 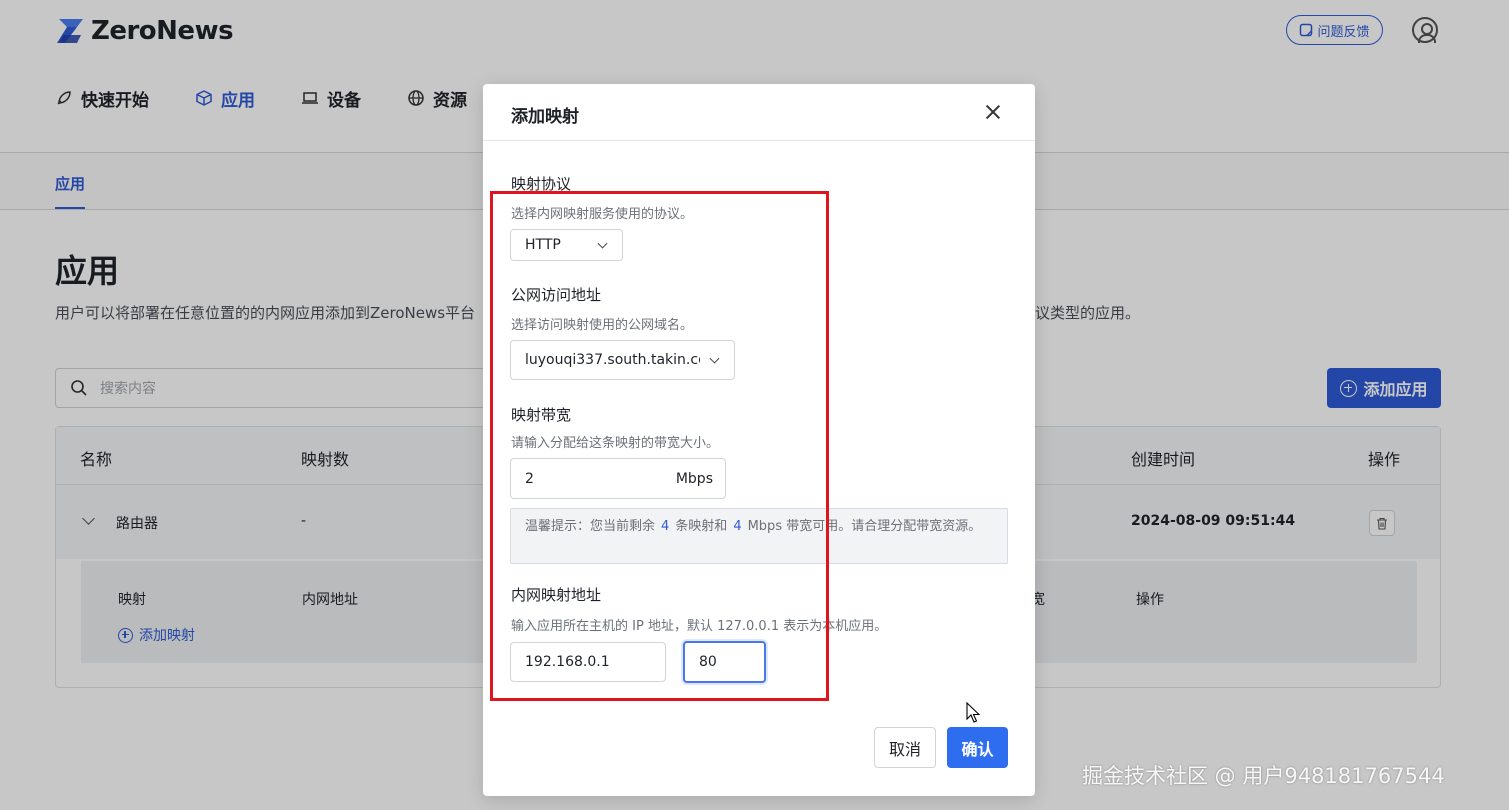 I want to click on mouse-cursor-icon, so click(x=973, y=712).